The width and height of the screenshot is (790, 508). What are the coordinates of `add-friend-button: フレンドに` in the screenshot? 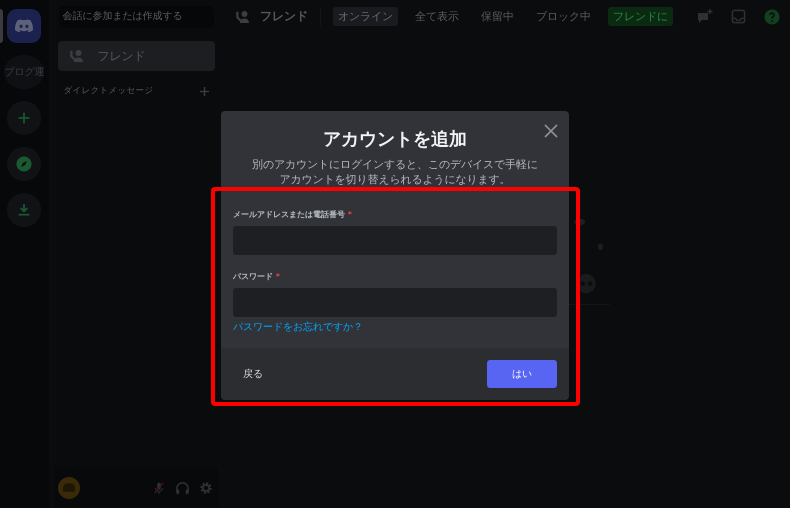 It's located at (640, 16).